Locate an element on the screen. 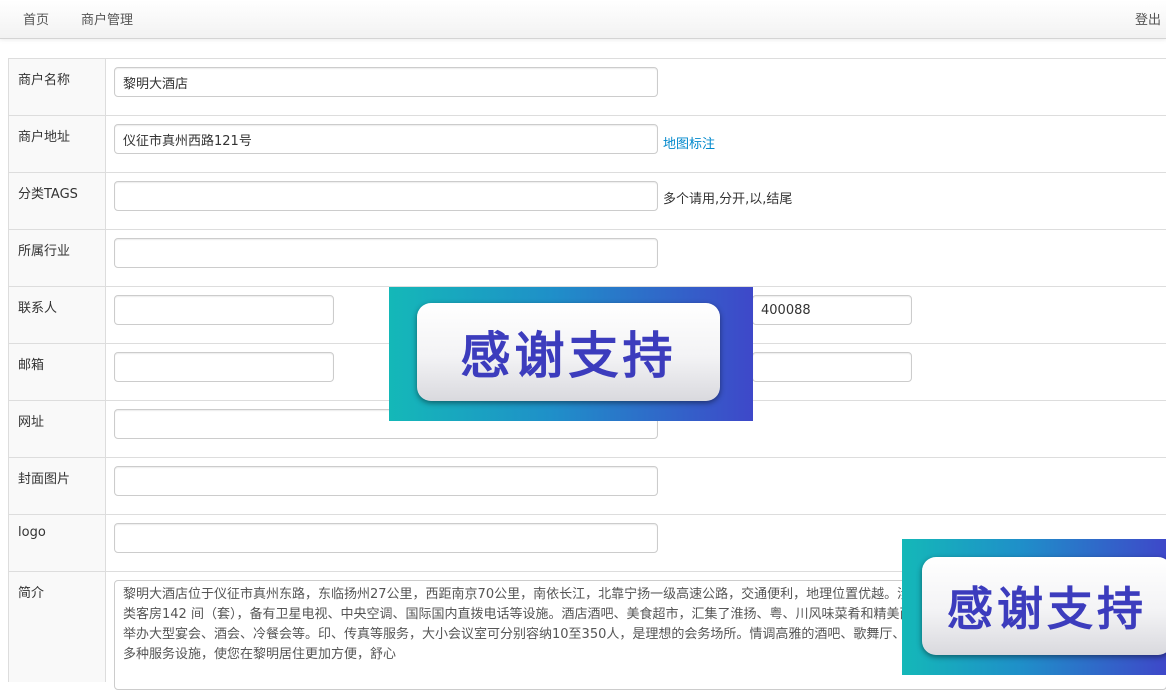  merchant-address-label: 商户地址 is located at coordinates (44, 137).